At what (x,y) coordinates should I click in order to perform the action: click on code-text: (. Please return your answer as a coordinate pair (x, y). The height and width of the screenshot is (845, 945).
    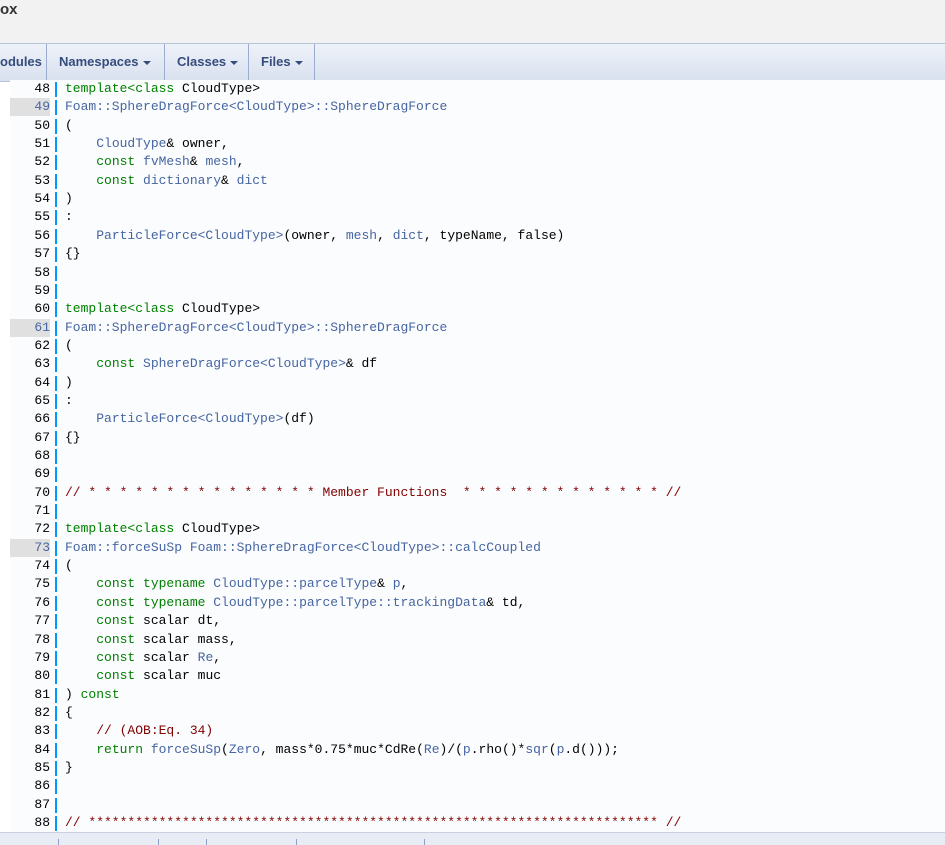
    Looking at the image, I should click on (69, 346).